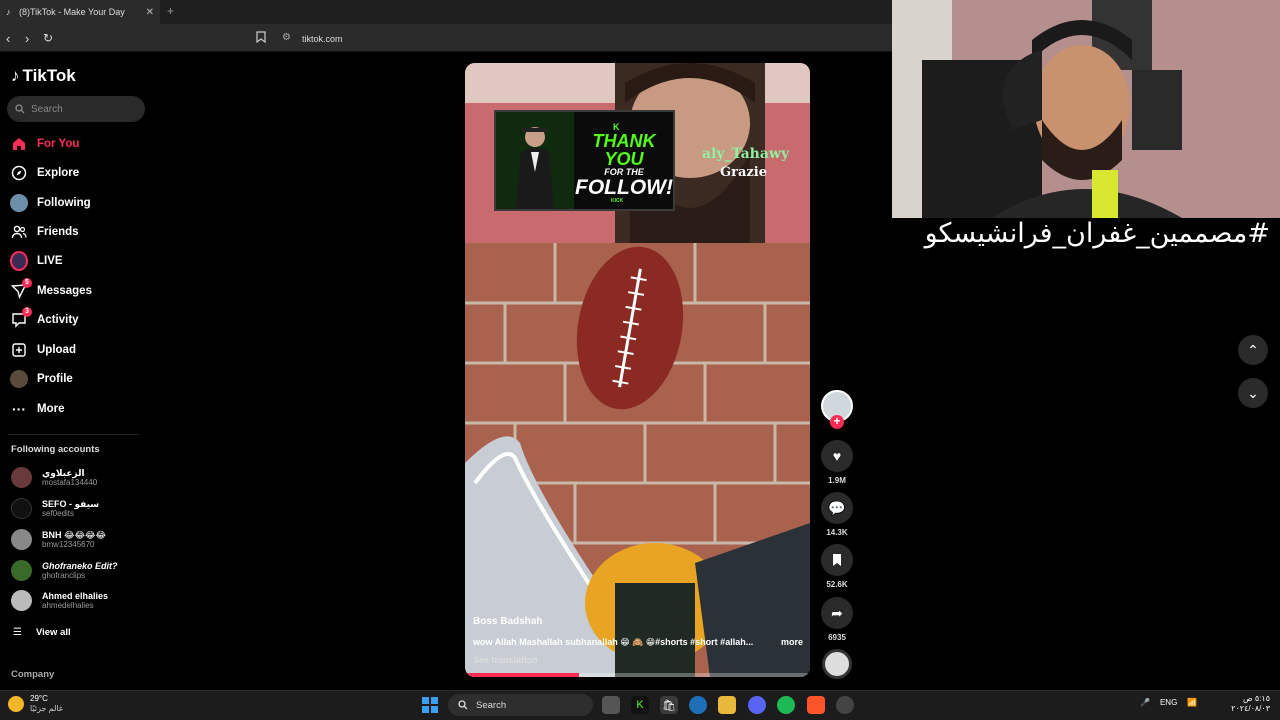  Describe the element at coordinates (44, 232) in the screenshot. I see `nav-friends: Friends` at that location.